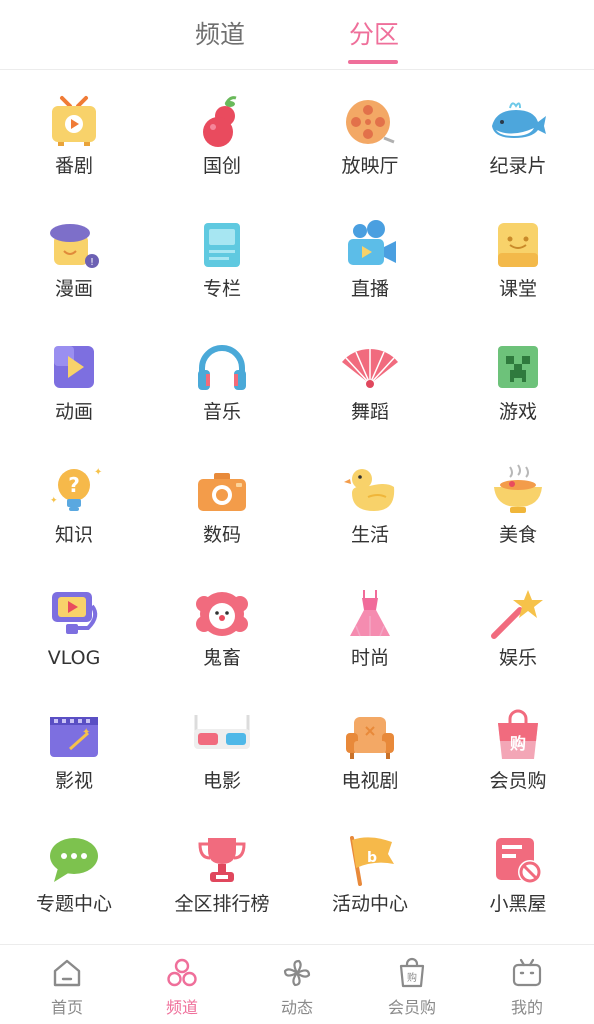  I want to click on category-item: 数码, so click(222, 500).